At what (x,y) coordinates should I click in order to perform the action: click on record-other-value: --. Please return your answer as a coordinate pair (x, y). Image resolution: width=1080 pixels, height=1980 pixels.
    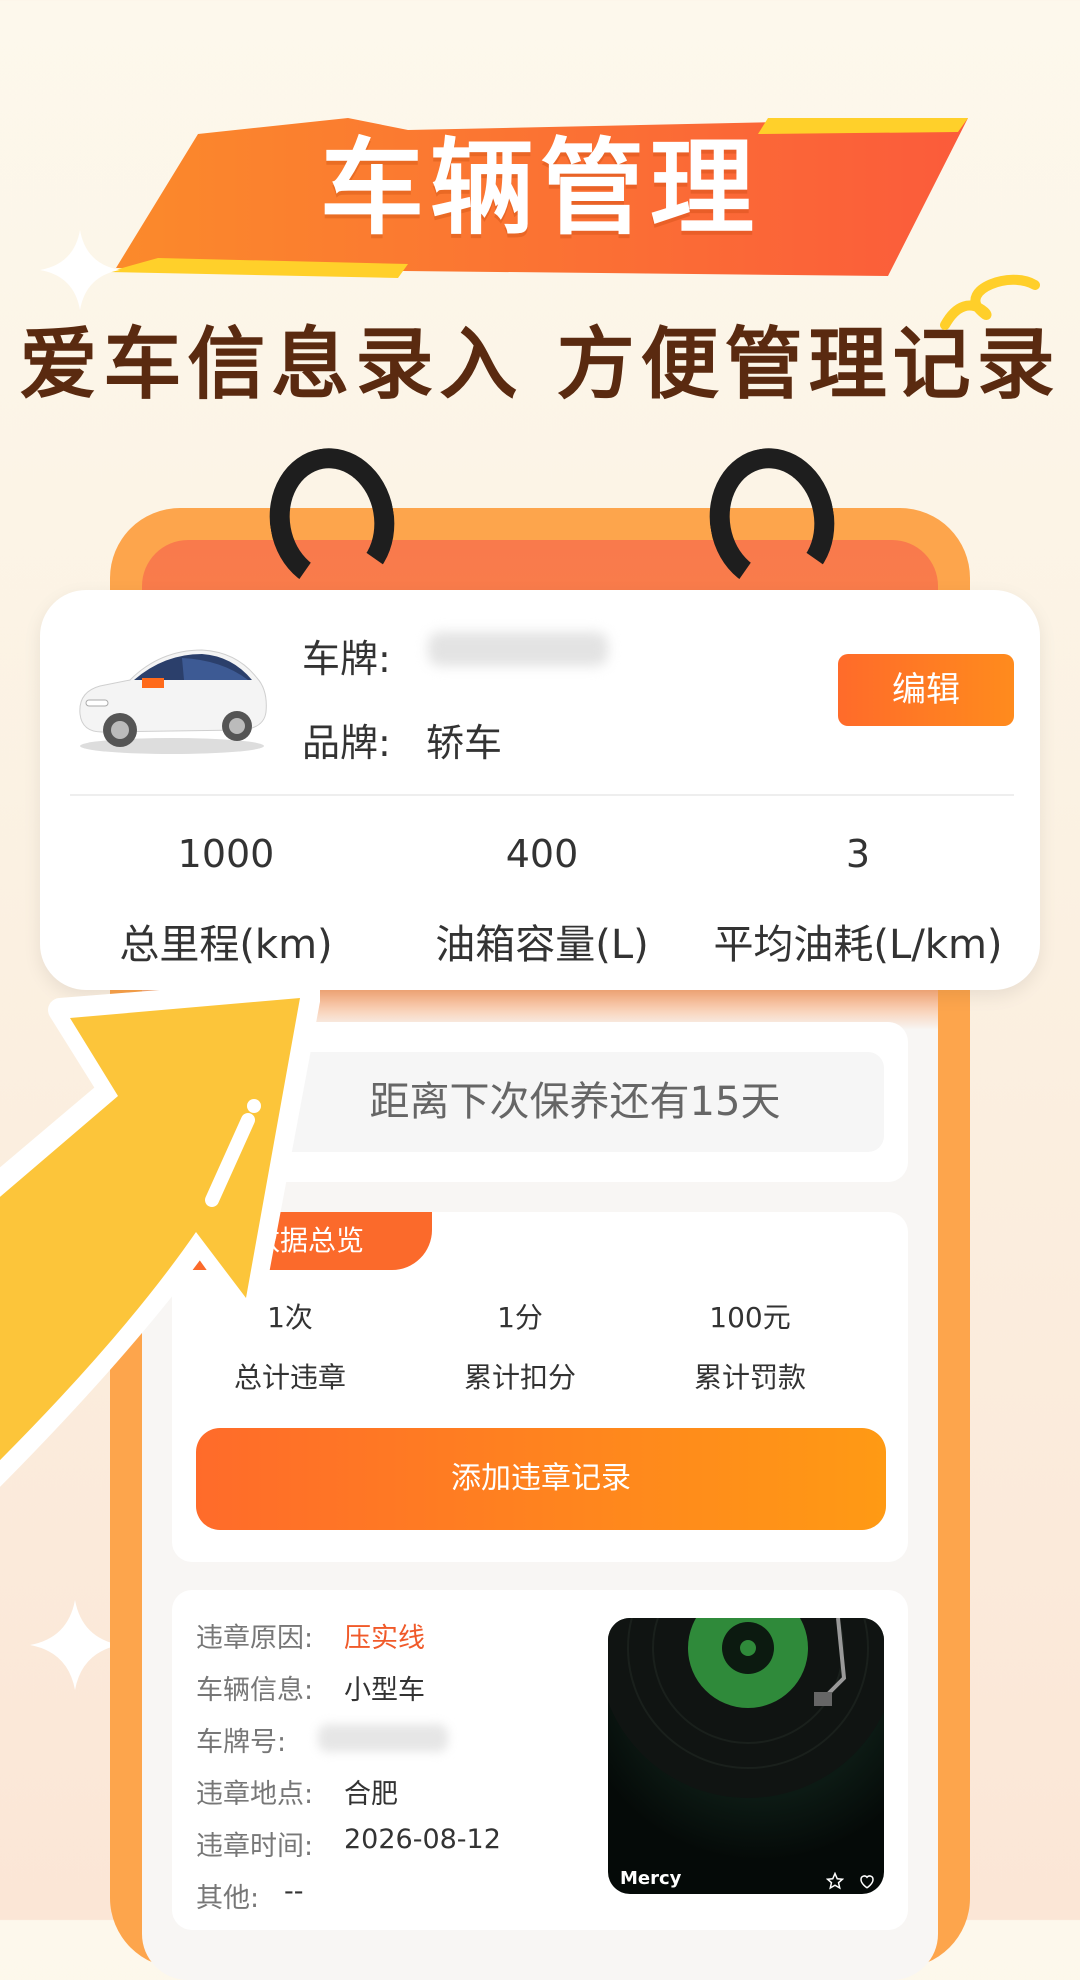
    Looking at the image, I should click on (294, 1891).